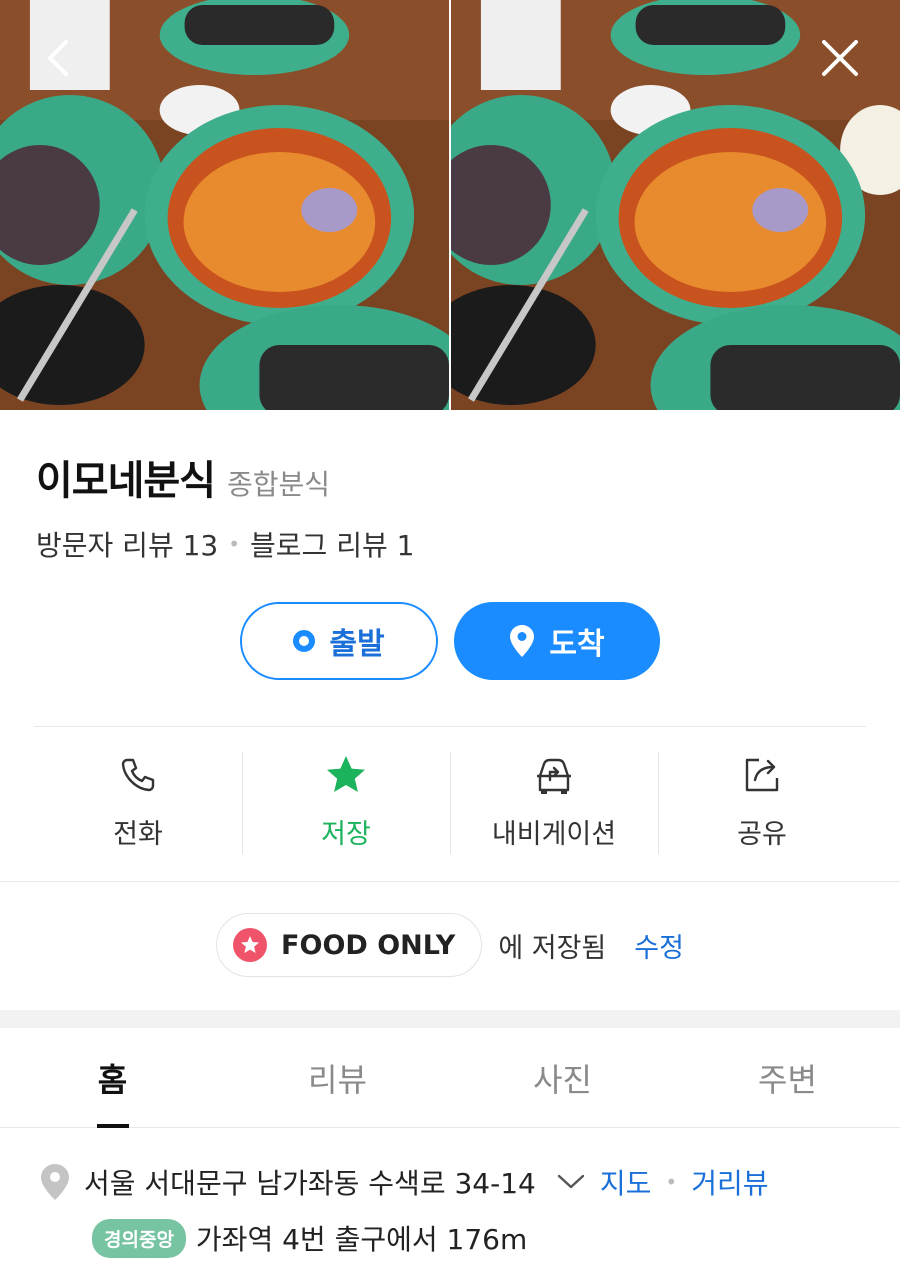 Image resolution: width=900 pixels, height=1282 pixels. I want to click on share-icon, so click(762, 775).